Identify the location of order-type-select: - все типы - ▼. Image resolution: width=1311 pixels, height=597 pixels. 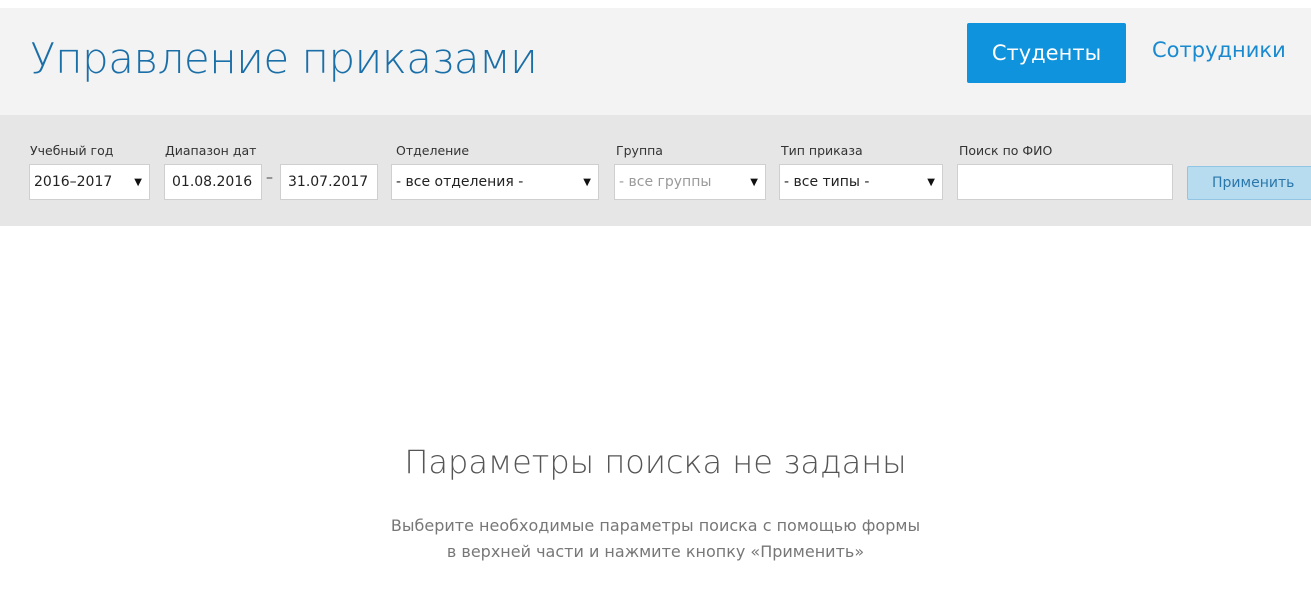
(861, 182).